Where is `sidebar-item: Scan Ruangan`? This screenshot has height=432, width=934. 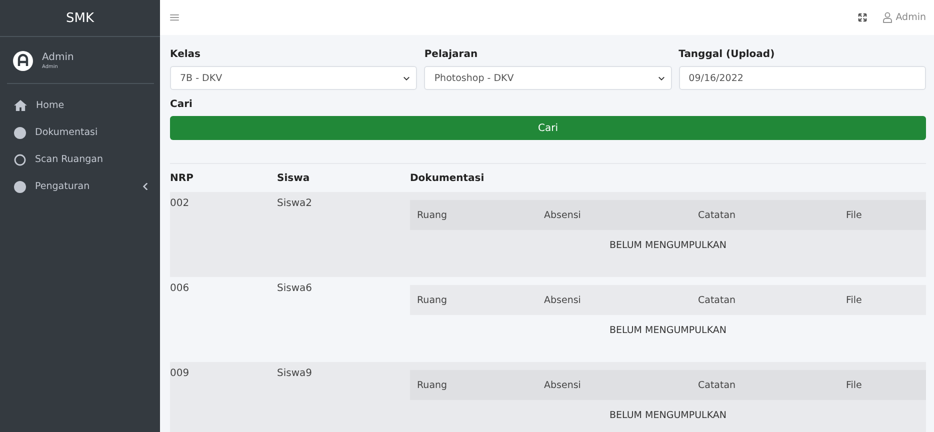 sidebar-item: Scan Ruangan is located at coordinates (80, 159).